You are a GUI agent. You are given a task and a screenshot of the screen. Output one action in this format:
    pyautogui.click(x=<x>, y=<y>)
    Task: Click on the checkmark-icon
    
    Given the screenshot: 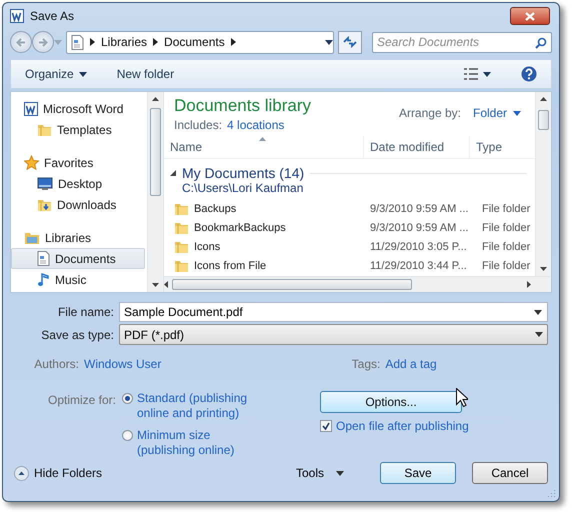 What is the action you would take?
    pyautogui.click(x=326, y=426)
    